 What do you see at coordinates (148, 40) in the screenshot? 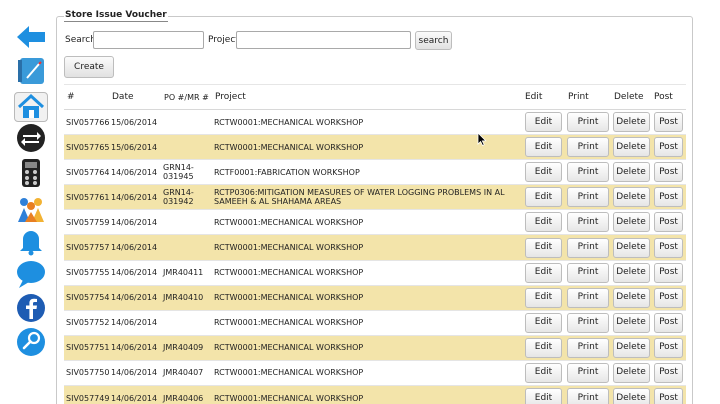
I see `search-input` at bounding box center [148, 40].